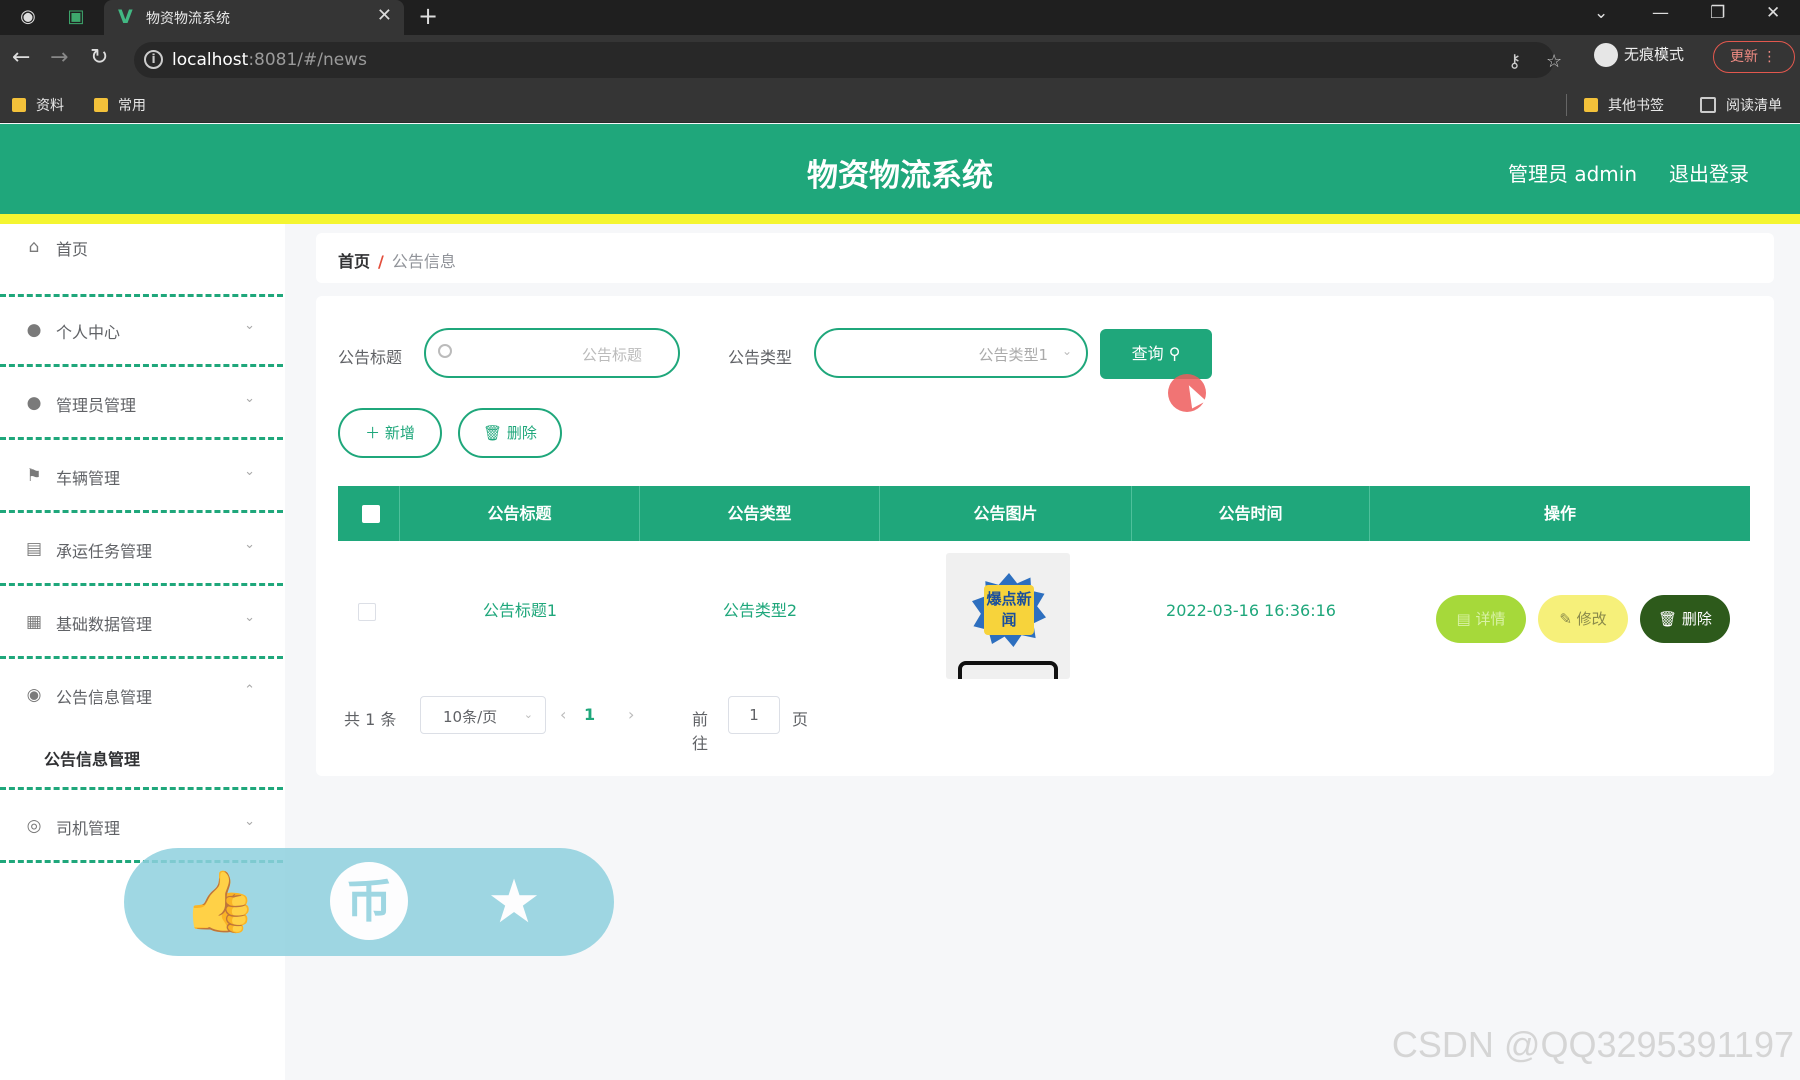  What do you see at coordinates (1601, 13) in the screenshot?
I see `tab-list-icon: ⌄` at bounding box center [1601, 13].